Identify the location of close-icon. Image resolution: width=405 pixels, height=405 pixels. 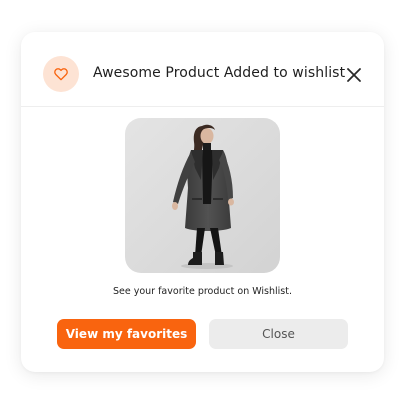
(354, 75).